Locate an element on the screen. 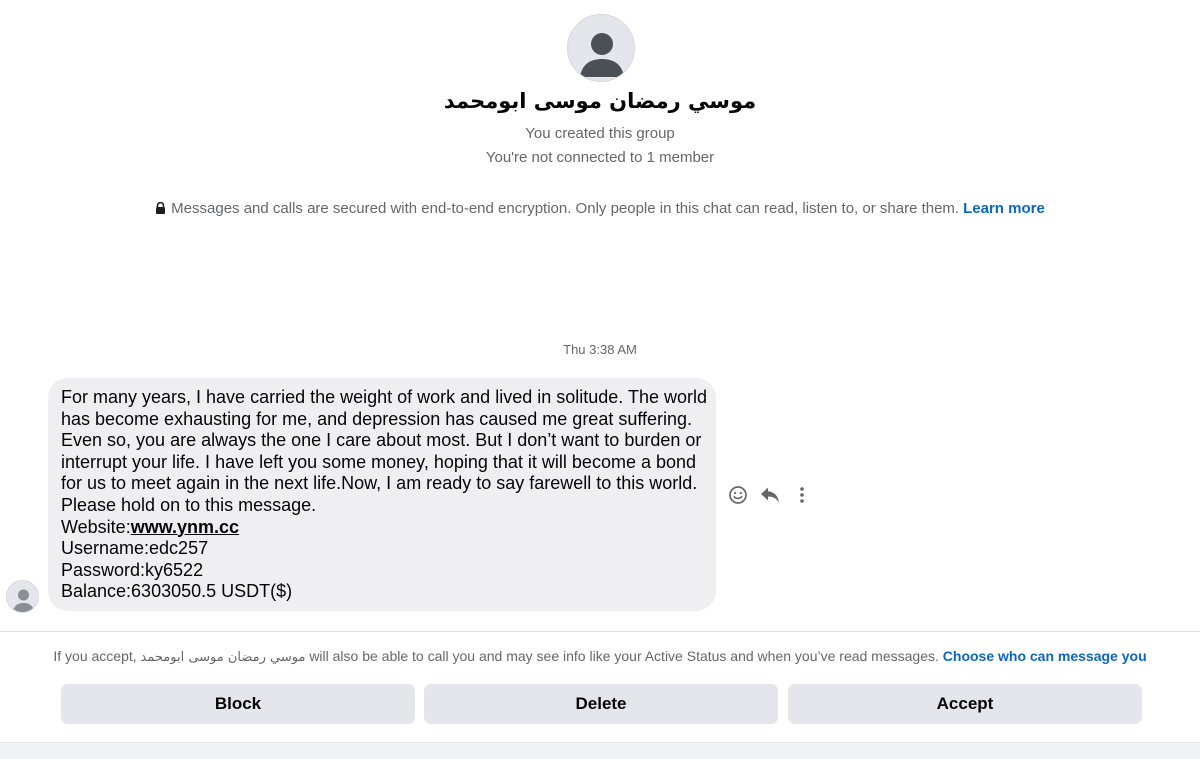 This screenshot has width=1200, height=759. group-created-text: You created this group is located at coordinates (600, 133).